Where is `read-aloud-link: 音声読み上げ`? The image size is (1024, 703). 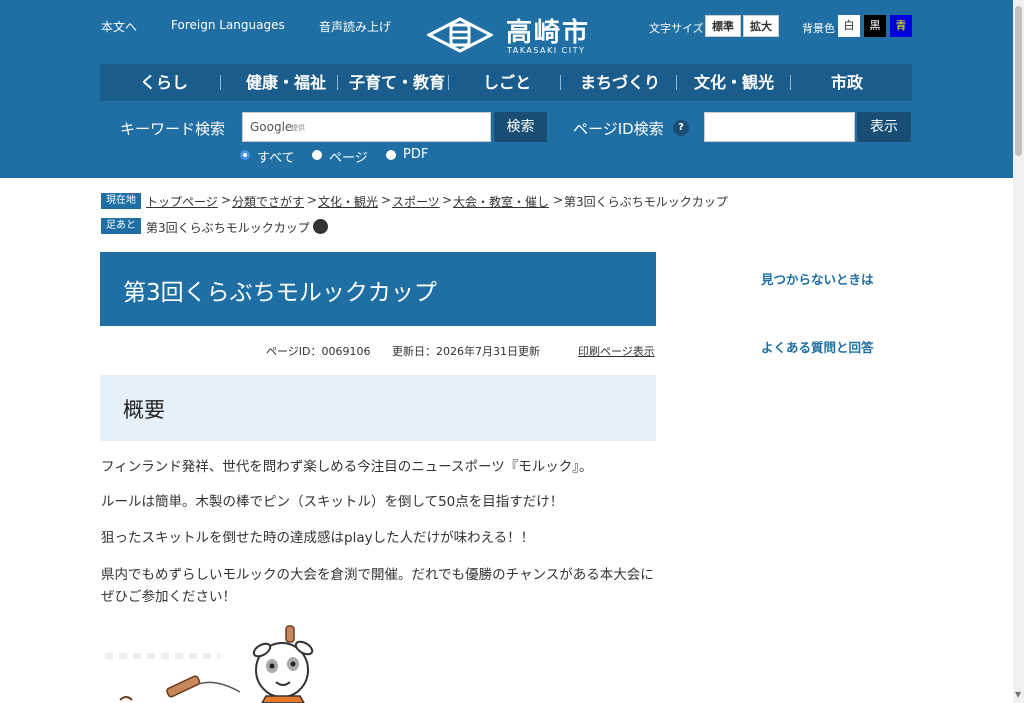
read-aloud-link: 音声読み上げ is located at coordinates (355, 26).